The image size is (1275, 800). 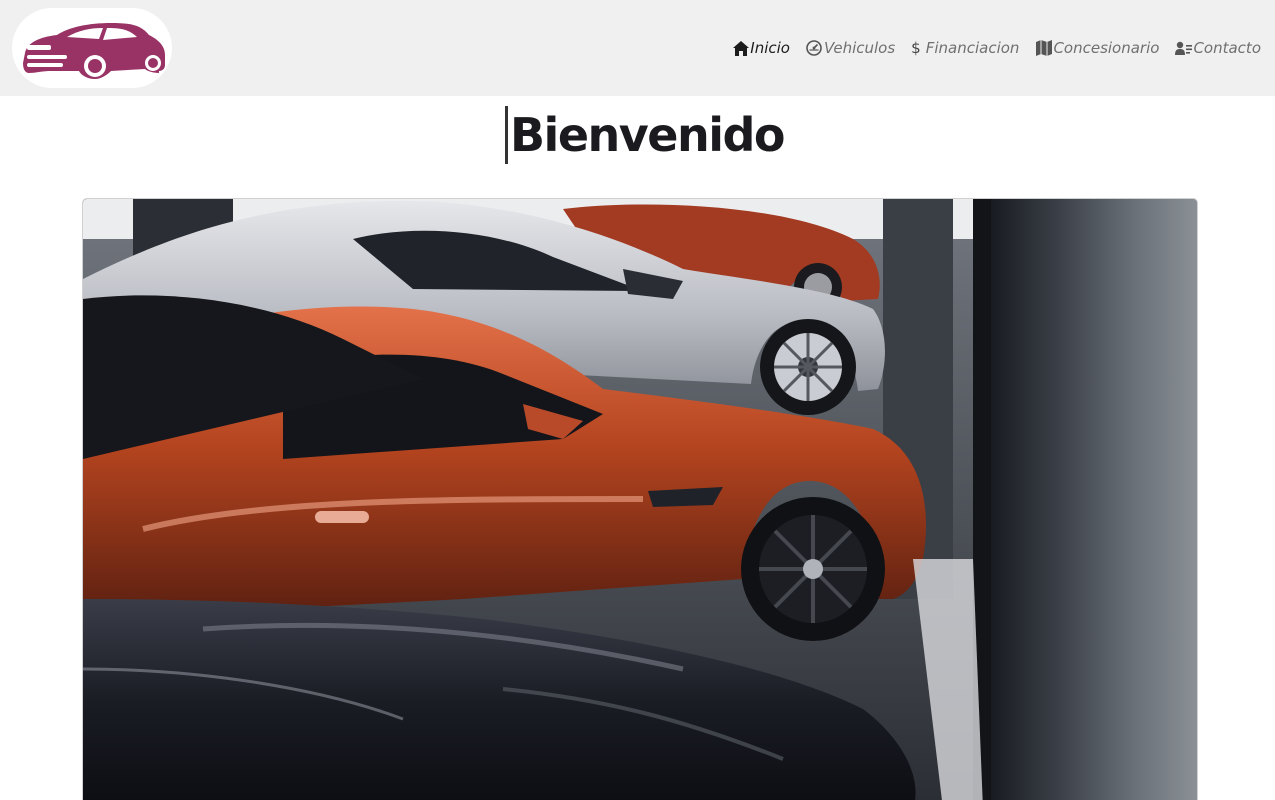 I want to click on nav-financiacion-label: Financiacion, so click(x=972, y=48).